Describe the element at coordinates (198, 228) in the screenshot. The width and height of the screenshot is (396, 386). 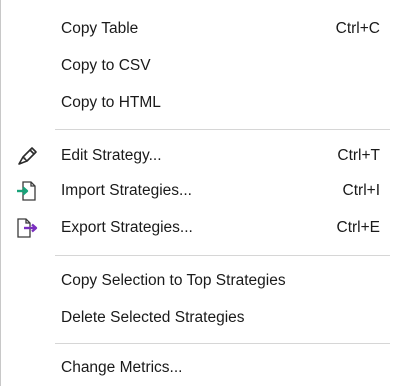
I see `menu-item-export-strategies: Export Strategies... Ctrl+E` at that location.